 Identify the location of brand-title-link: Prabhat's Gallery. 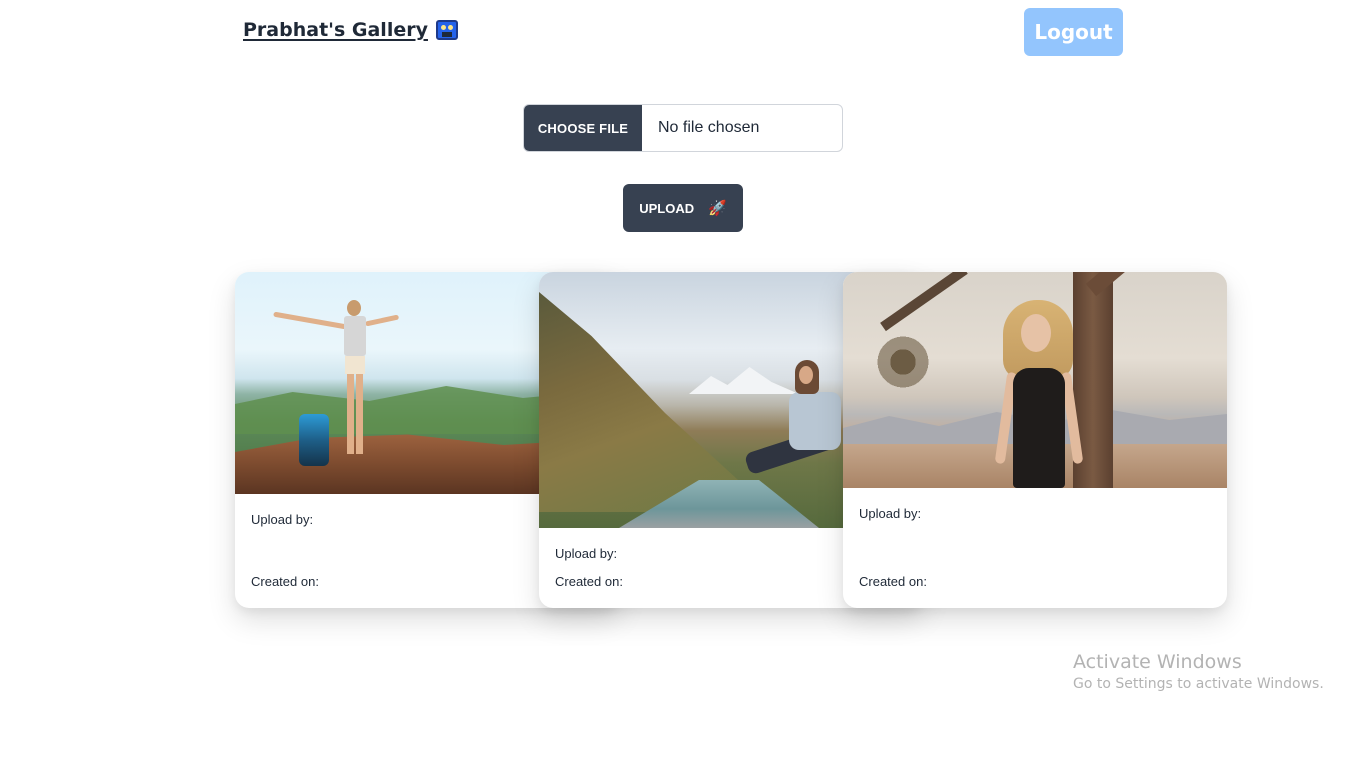
(350, 30).